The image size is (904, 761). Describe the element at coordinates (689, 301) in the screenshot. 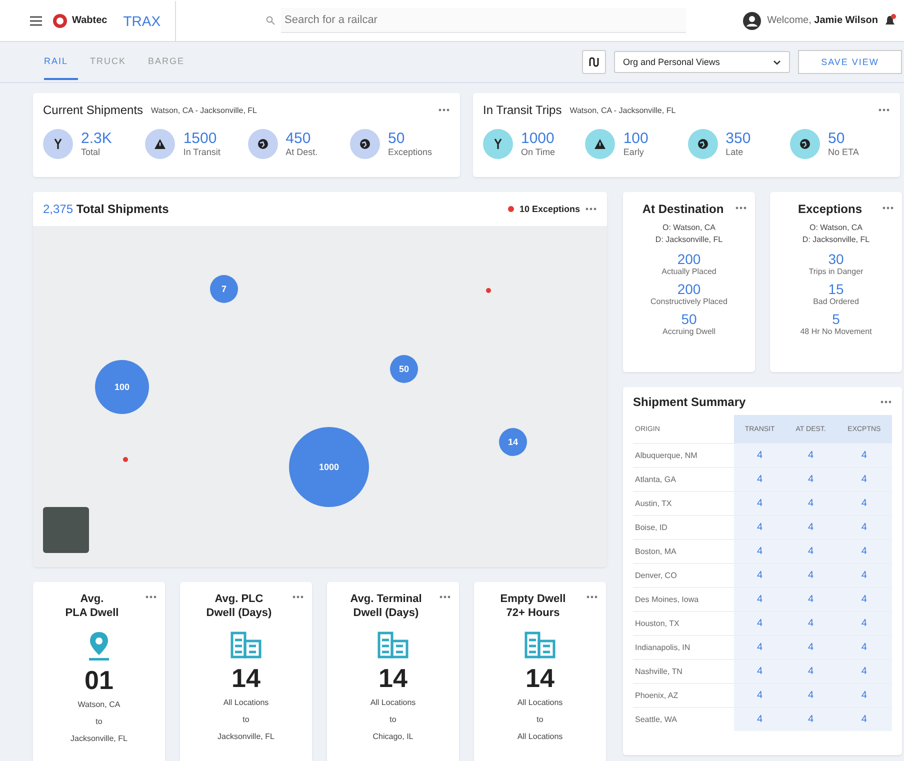

I see `metric-label: Constructively Placed` at that location.